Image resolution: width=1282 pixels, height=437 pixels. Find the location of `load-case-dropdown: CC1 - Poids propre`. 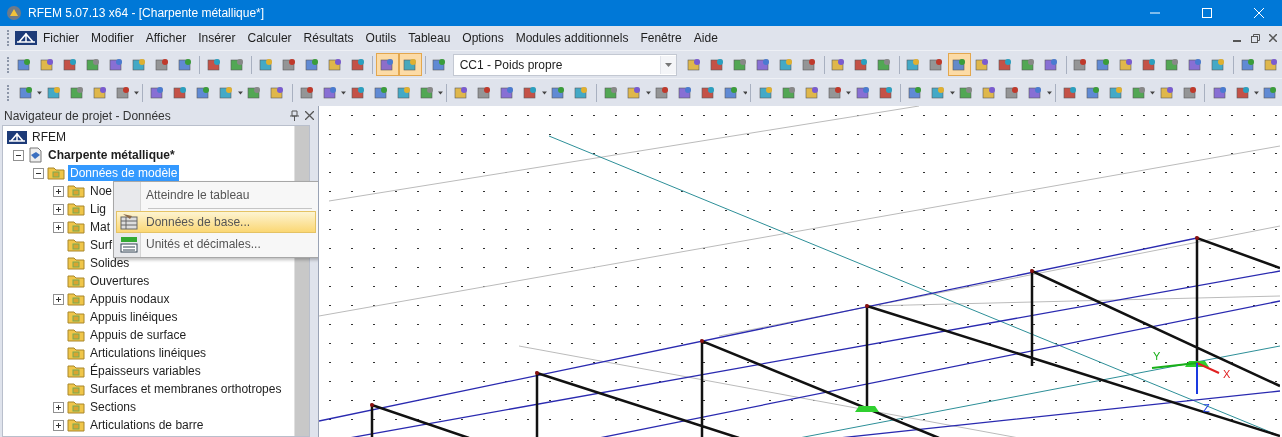

load-case-dropdown: CC1 - Poids propre is located at coordinates (564, 64).